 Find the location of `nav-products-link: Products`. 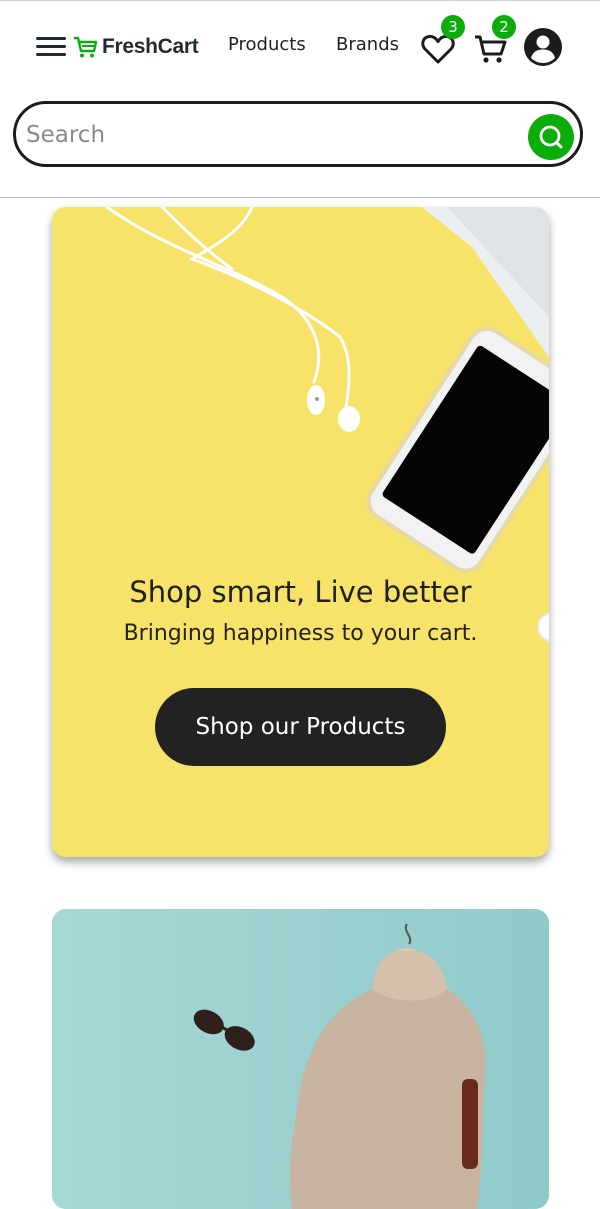

nav-products-link: Products is located at coordinates (267, 44).